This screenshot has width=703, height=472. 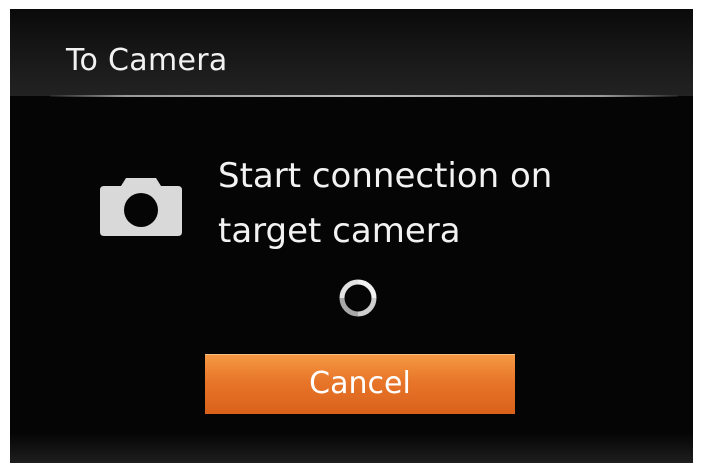 What do you see at coordinates (339, 231) in the screenshot?
I see `status-message-line-2: target camera` at bounding box center [339, 231].